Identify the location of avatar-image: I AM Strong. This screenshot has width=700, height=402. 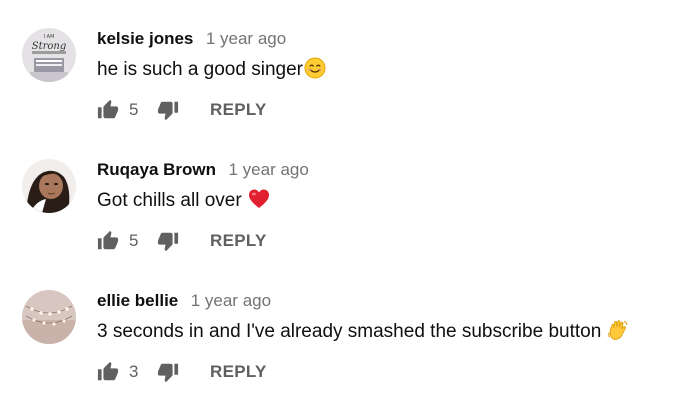
(49, 55).